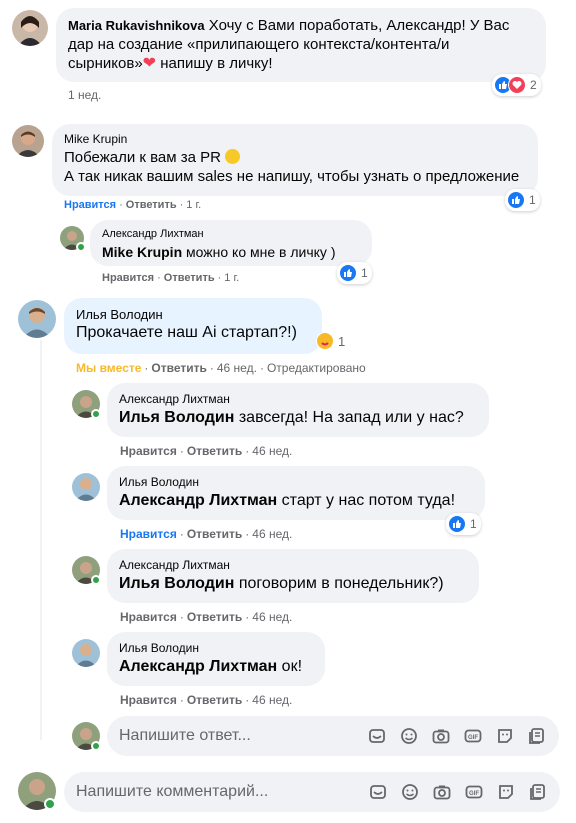 The width and height of the screenshot is (576, 823). What do you see at coordinates (136, 25) in the screenshot?
I see `comment-author: Maria Rukavishnikova` at bounding box center [136, 25].